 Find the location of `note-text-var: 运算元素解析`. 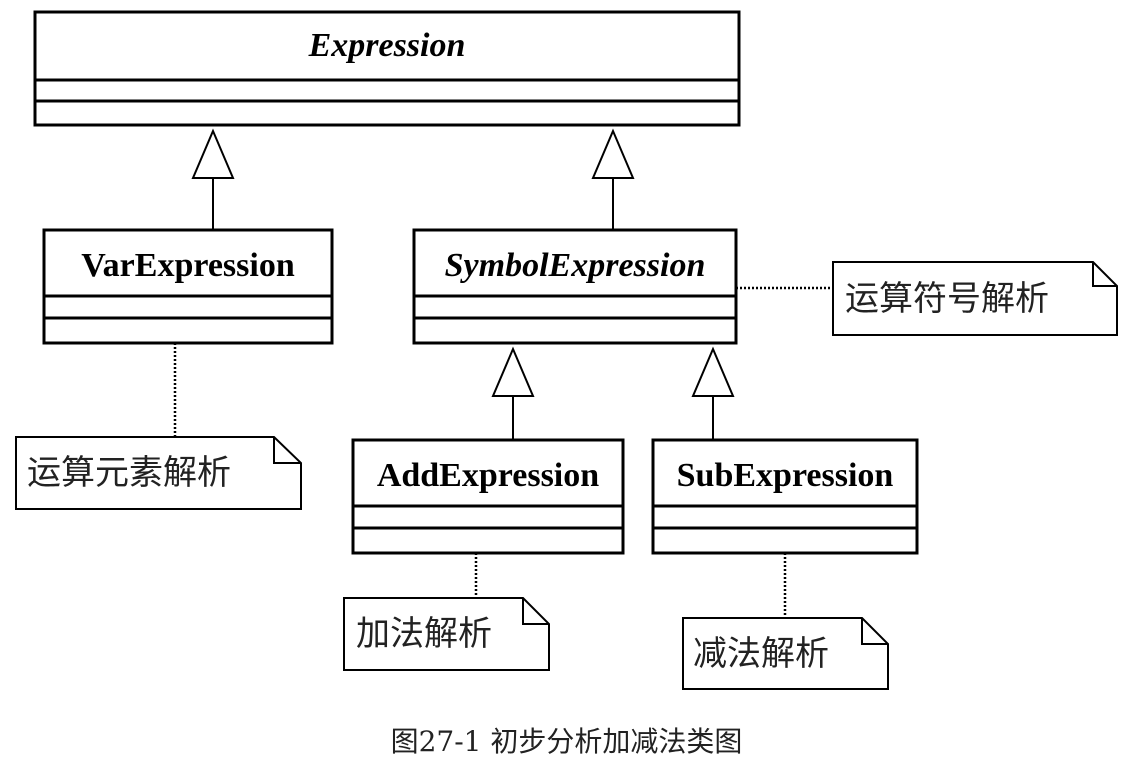

note-text-var: 运算元素解析 is located at coordinates (129, 473).